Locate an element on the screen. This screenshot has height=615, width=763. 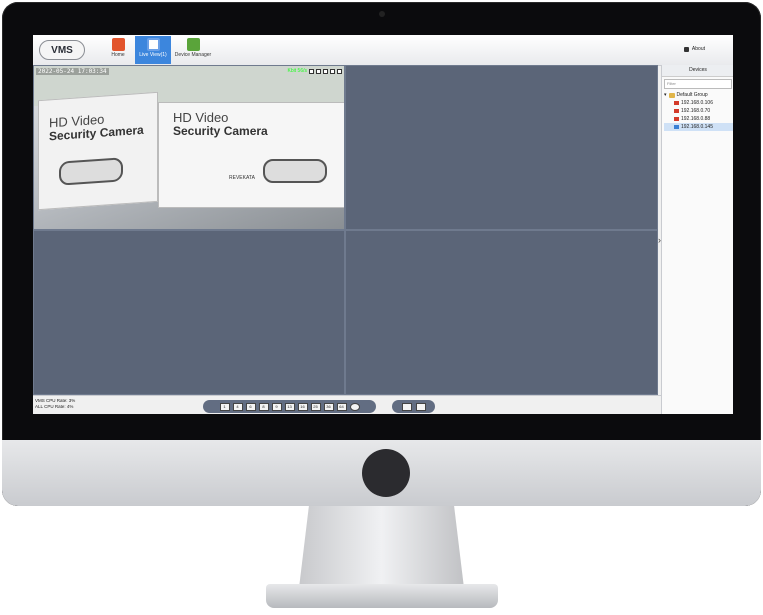
device-manager-icon is located at coordinates (193, 44).